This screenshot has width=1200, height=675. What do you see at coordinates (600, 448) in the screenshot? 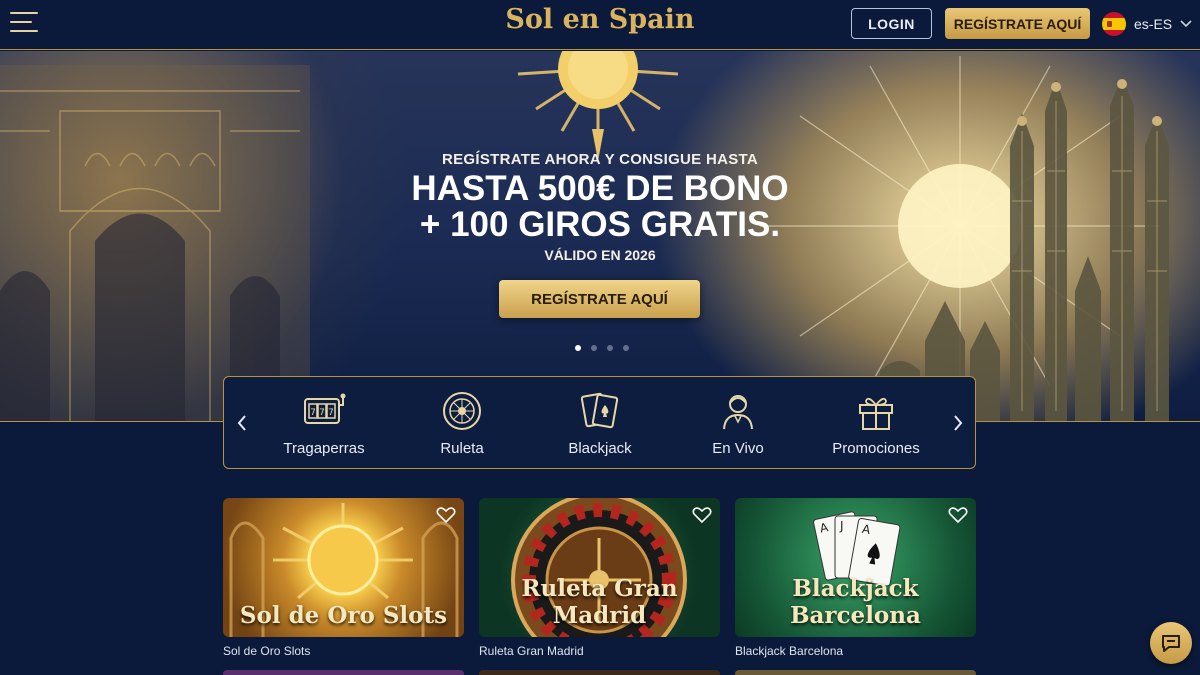
I see `category-label: Blackjack` at bounding box center [600, 448].